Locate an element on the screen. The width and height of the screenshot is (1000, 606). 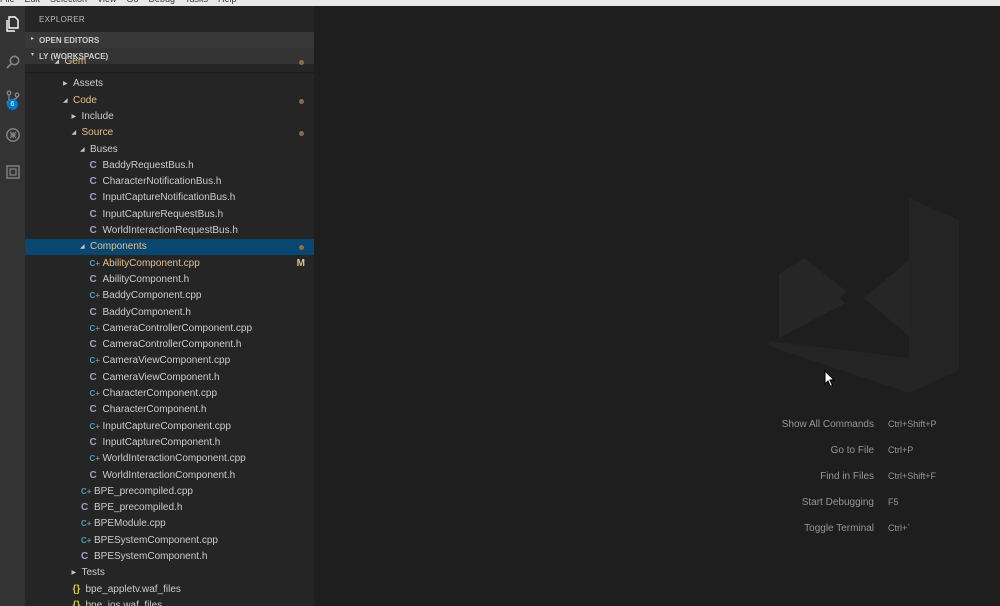
tree-file: C+ CameraControllerComponent.cpp is located at coordinates (169, 329).